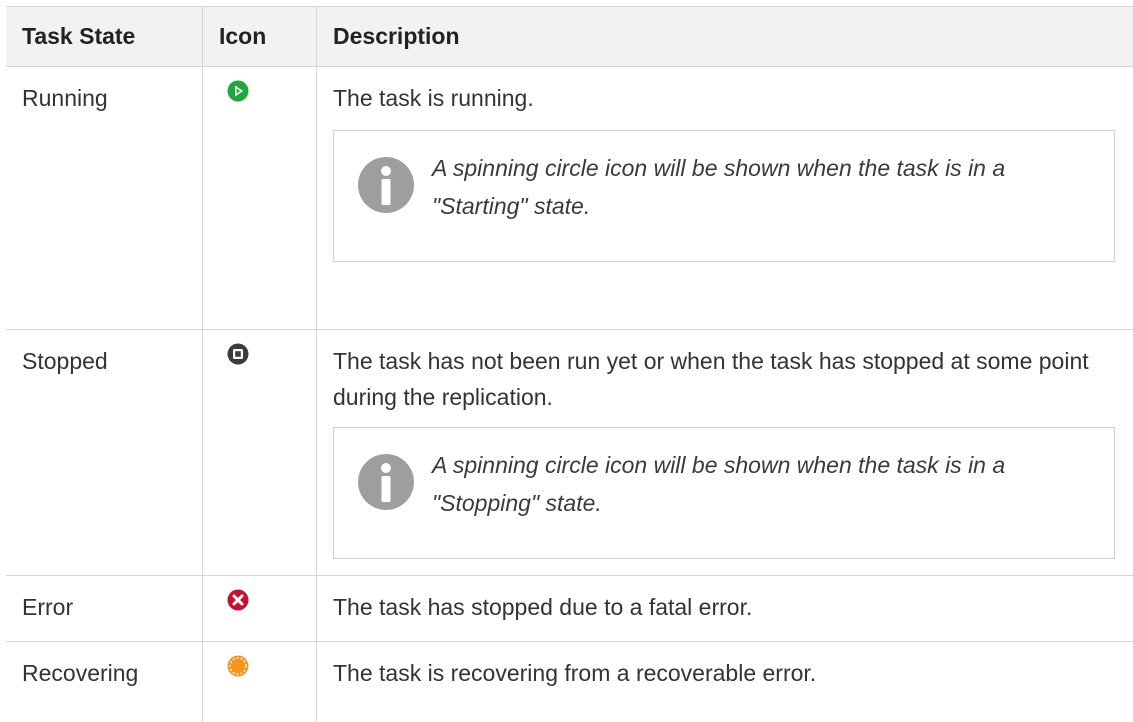 The width and height of the screenshot is (1133, 722). What do you see at coordinates (569, 37) in the screenshot?
I see `table-header-row: Task State Icon Description` at bounding box center [569, 37].